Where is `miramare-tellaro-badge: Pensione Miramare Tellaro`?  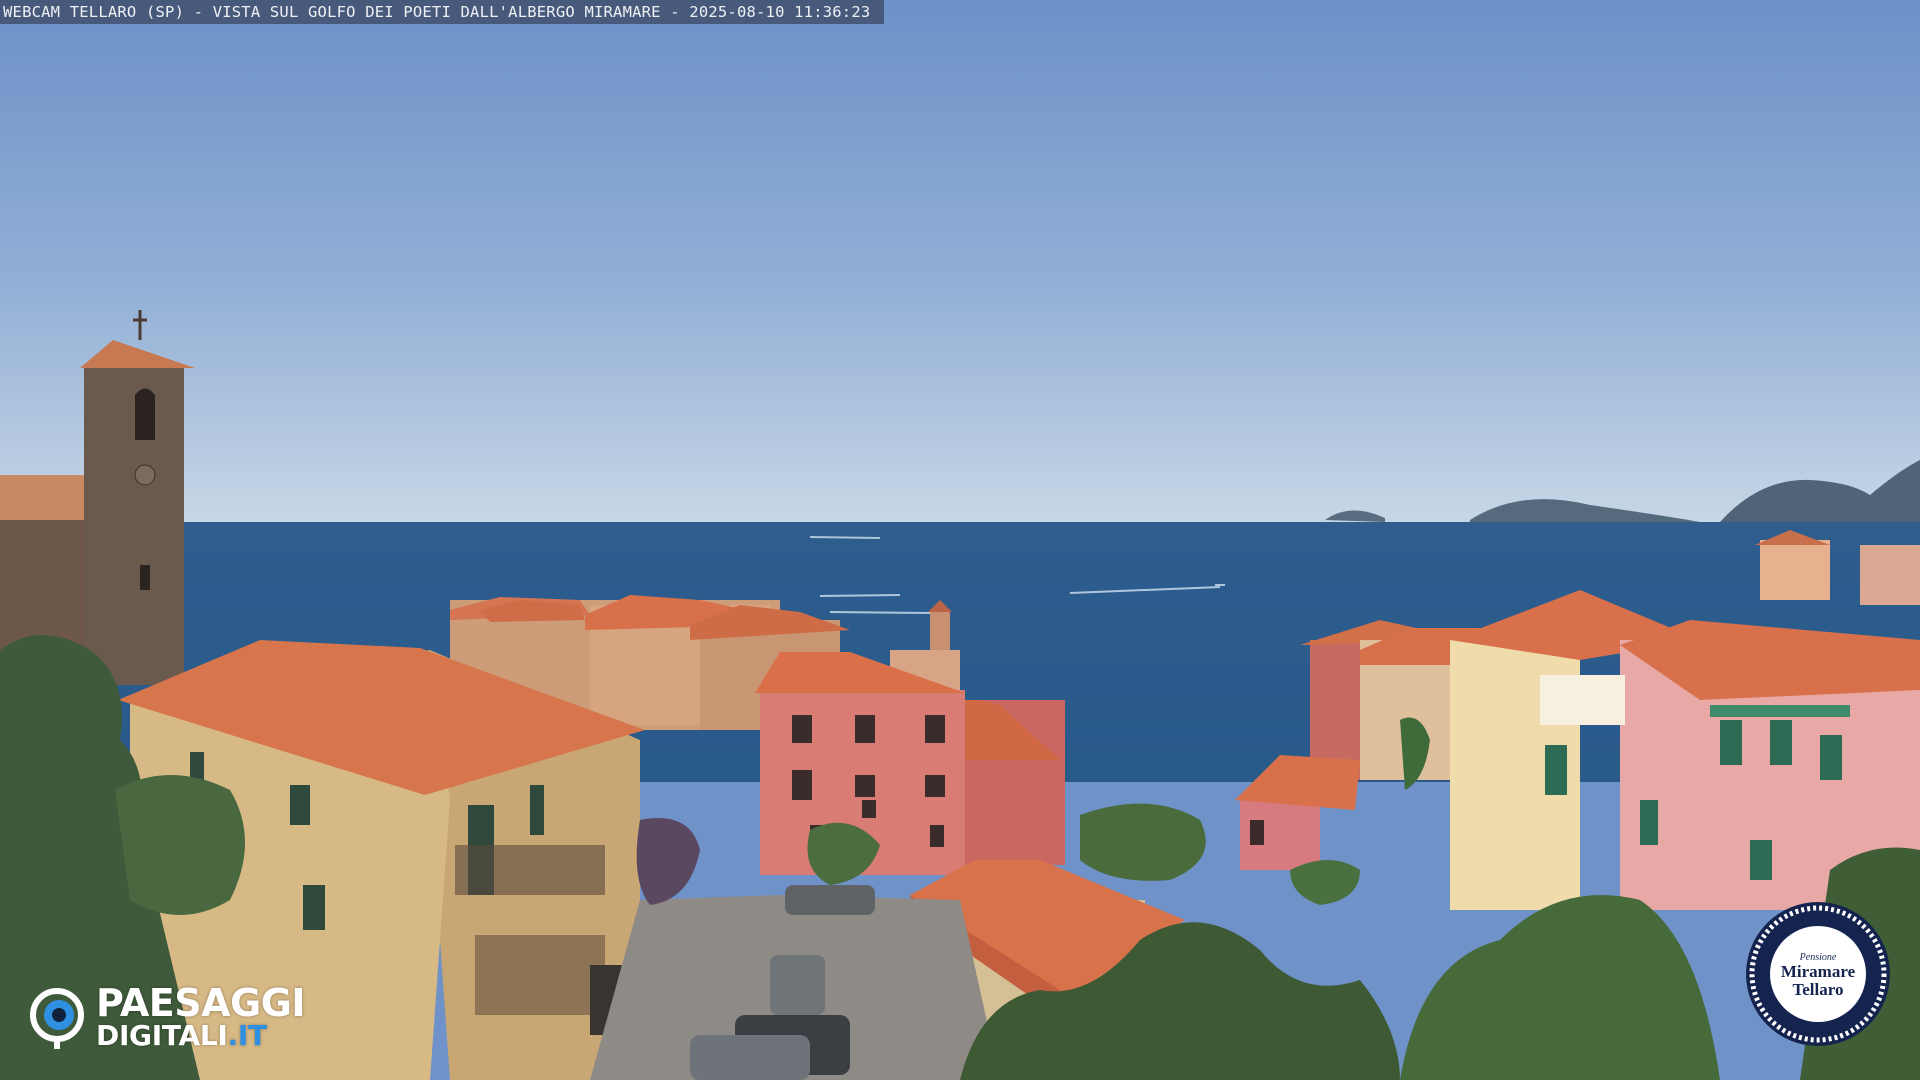
miramare-tellaro-badge: Pensione Miramare Tellaro is located at coordinates (1818, 974).